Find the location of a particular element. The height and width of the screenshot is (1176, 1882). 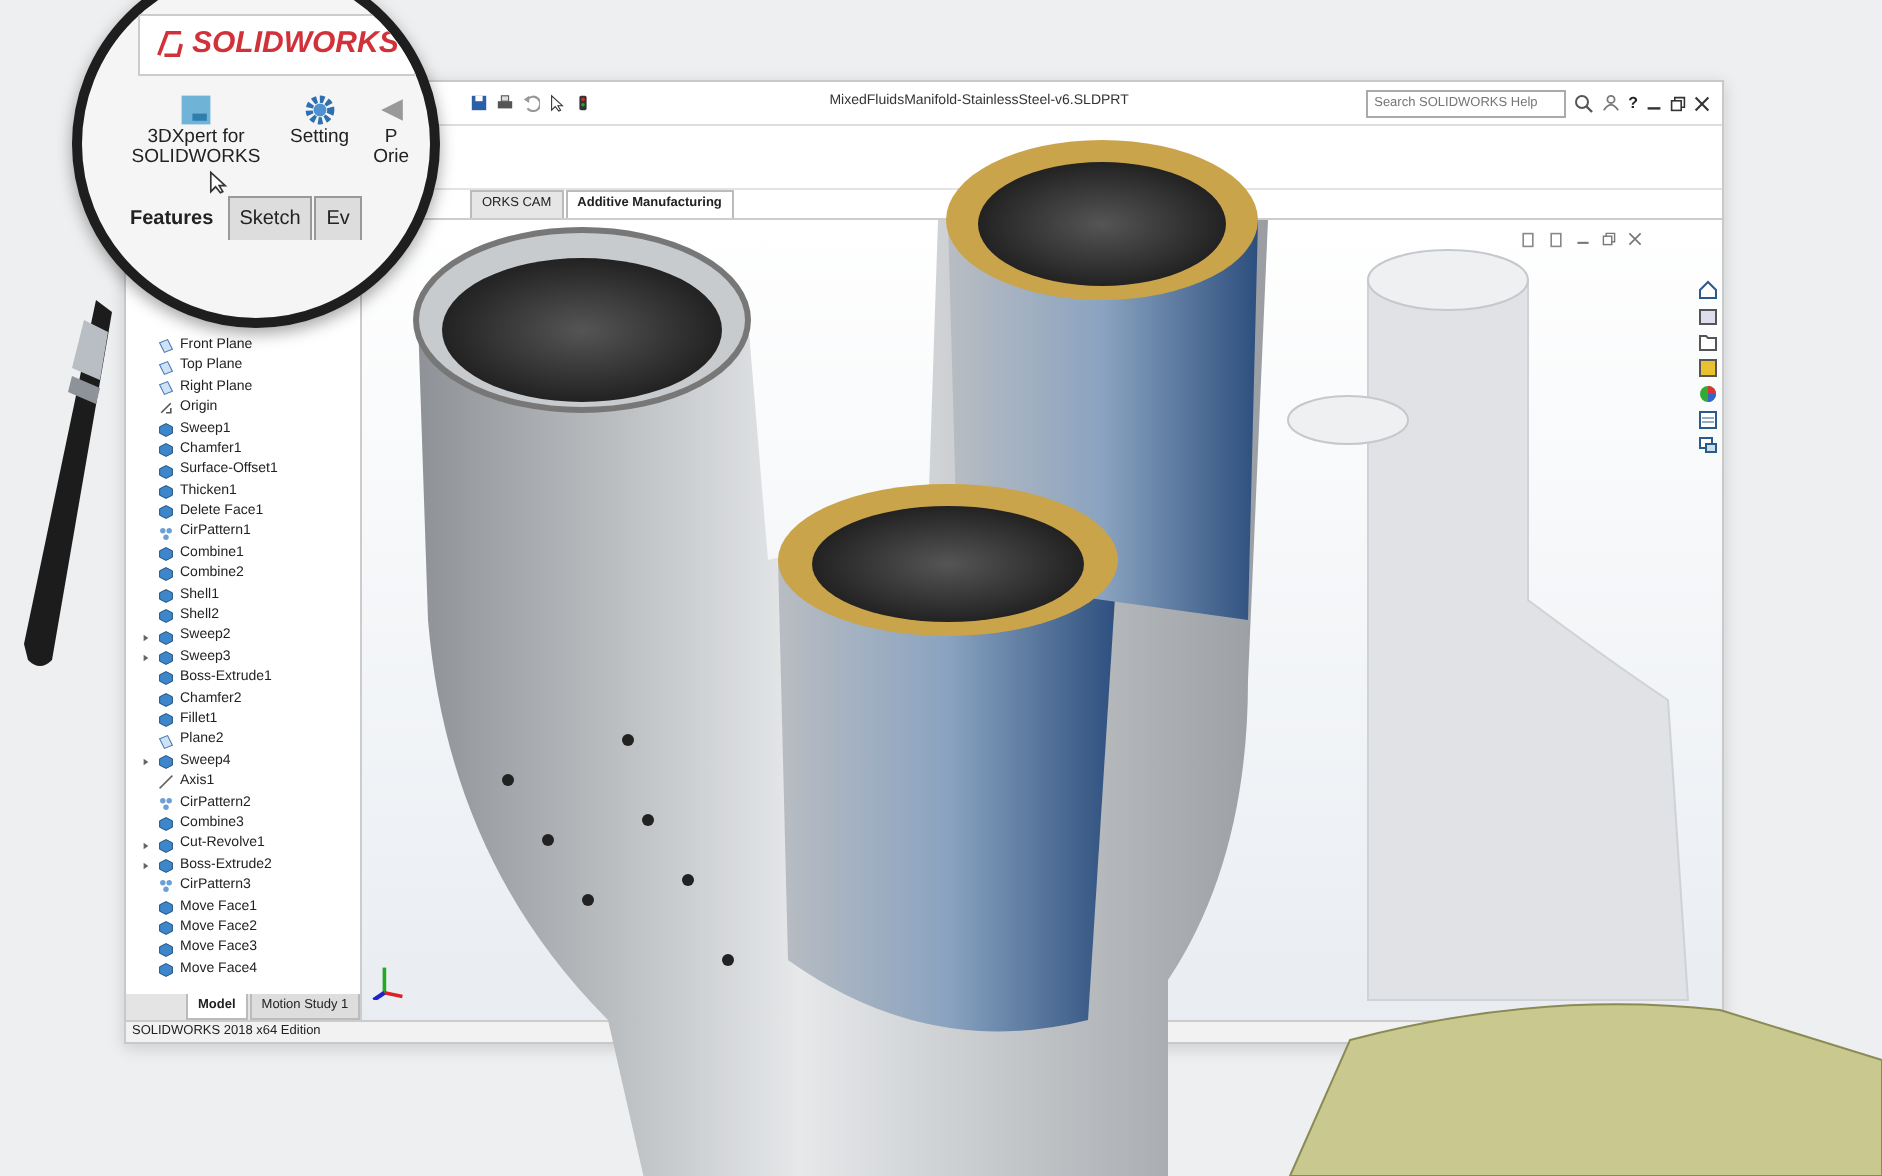

feature-icon is located at coordinates (166, 762).